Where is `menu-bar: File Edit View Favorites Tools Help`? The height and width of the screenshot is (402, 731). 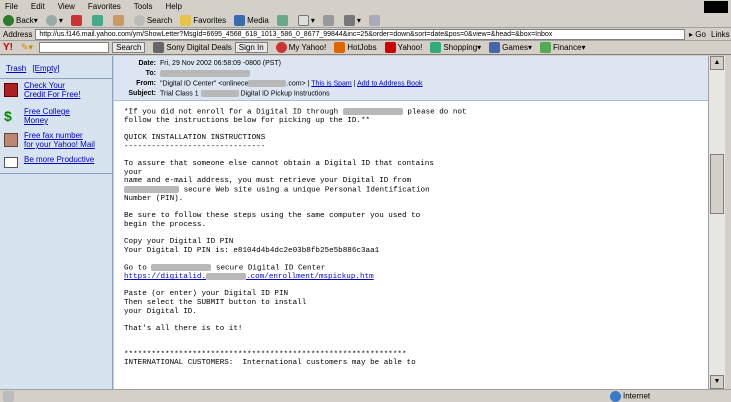 menu-bar: File Edit View Favorites Tools Help is located at coordinates (365, 6).